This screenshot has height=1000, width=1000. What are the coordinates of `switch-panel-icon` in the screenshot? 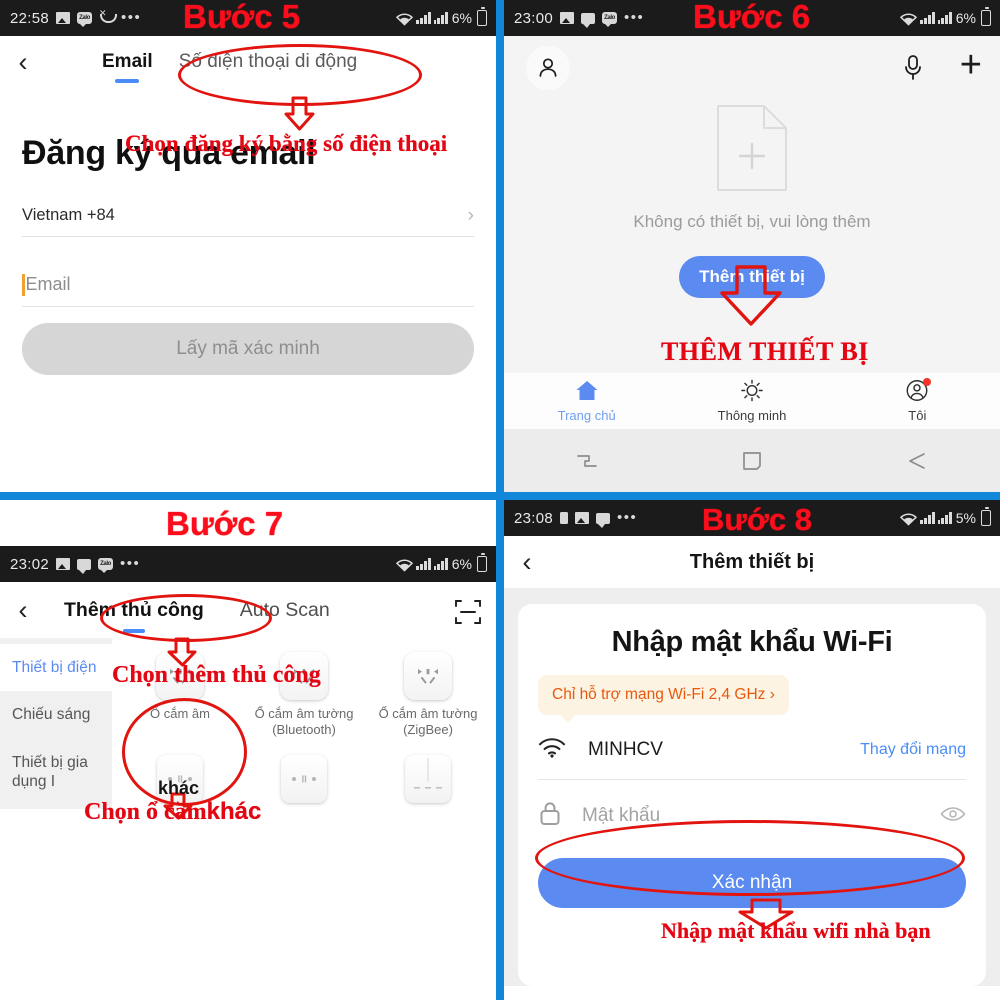 It's located at (428, 778).